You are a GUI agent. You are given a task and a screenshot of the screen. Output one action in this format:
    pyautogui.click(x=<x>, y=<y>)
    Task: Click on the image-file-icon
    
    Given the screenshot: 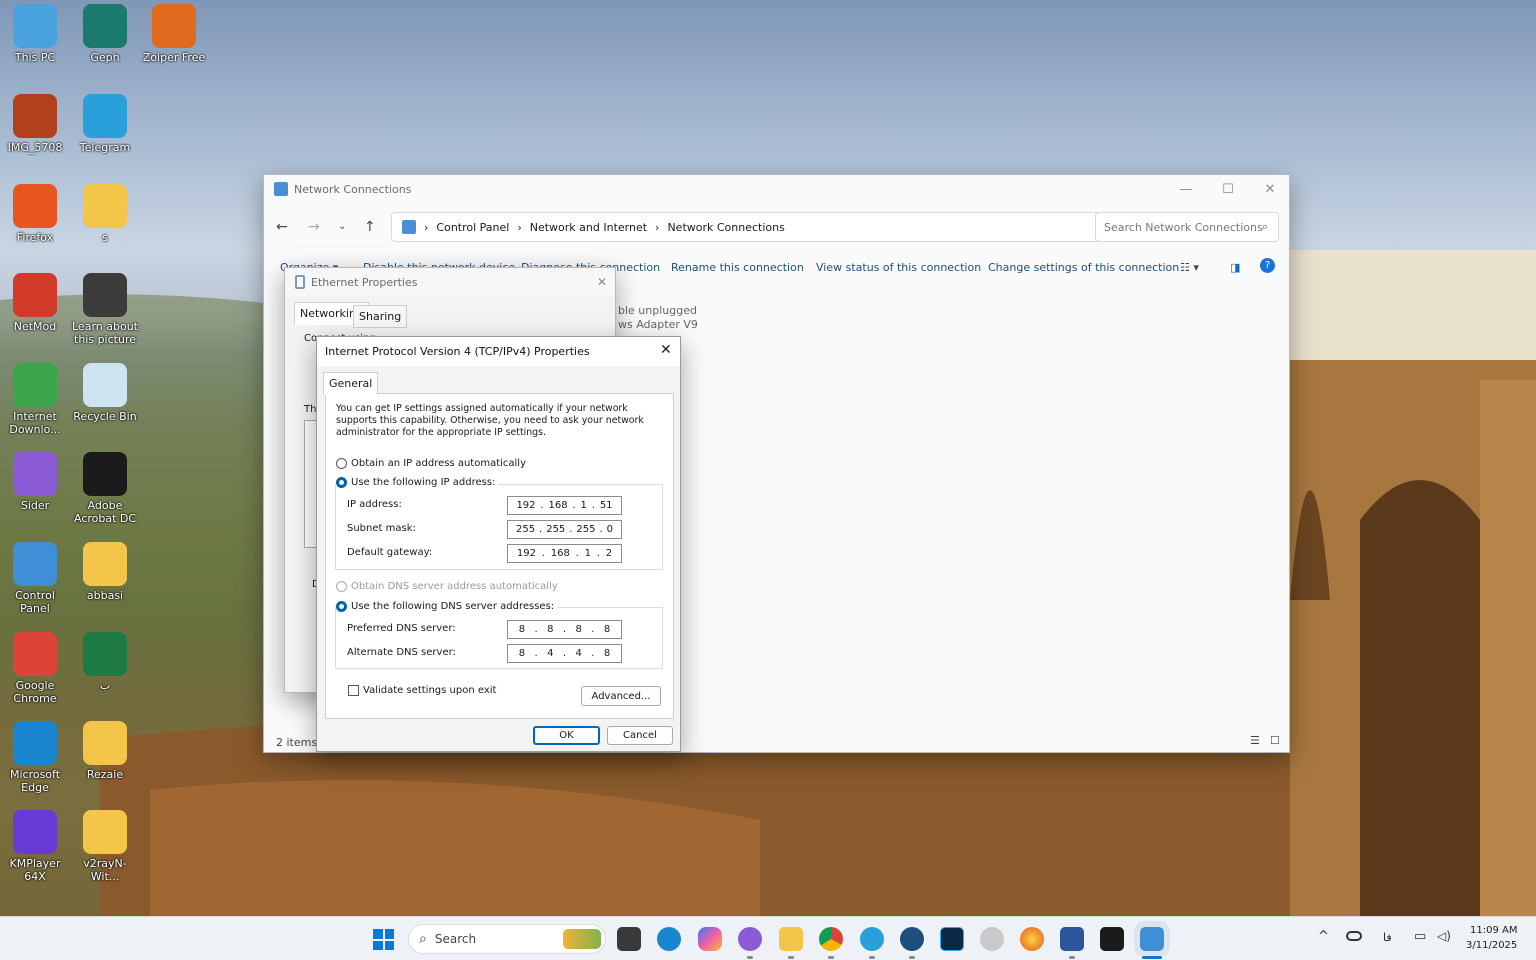 What is the action you would take?
    pyautogui.click(x=35, y=116)
    